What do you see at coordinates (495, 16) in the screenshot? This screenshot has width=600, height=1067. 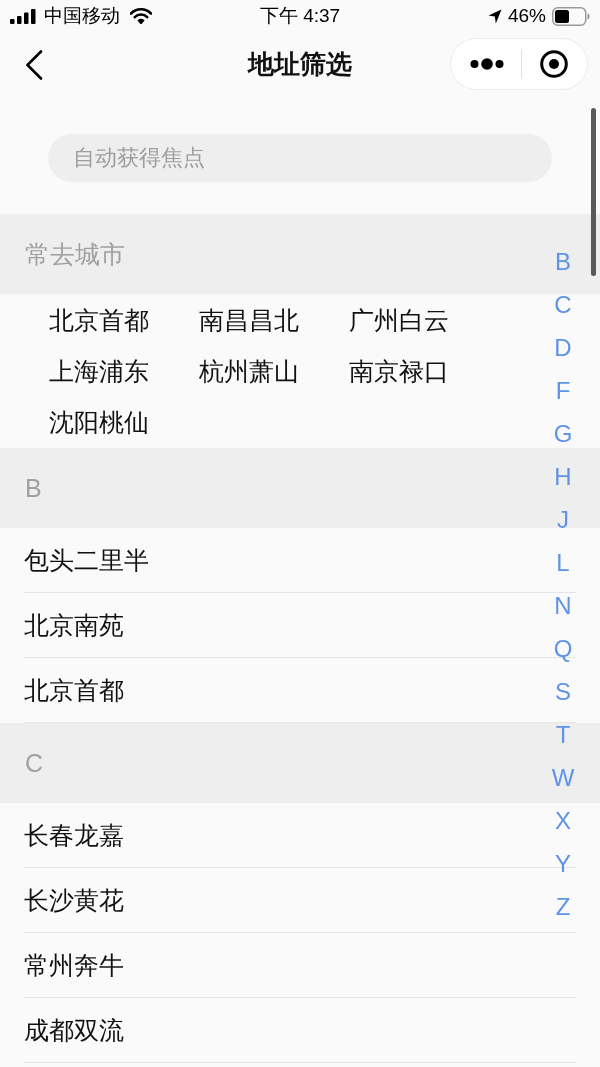 I see `location-arrow-icon` at bounding box center [495, 16].